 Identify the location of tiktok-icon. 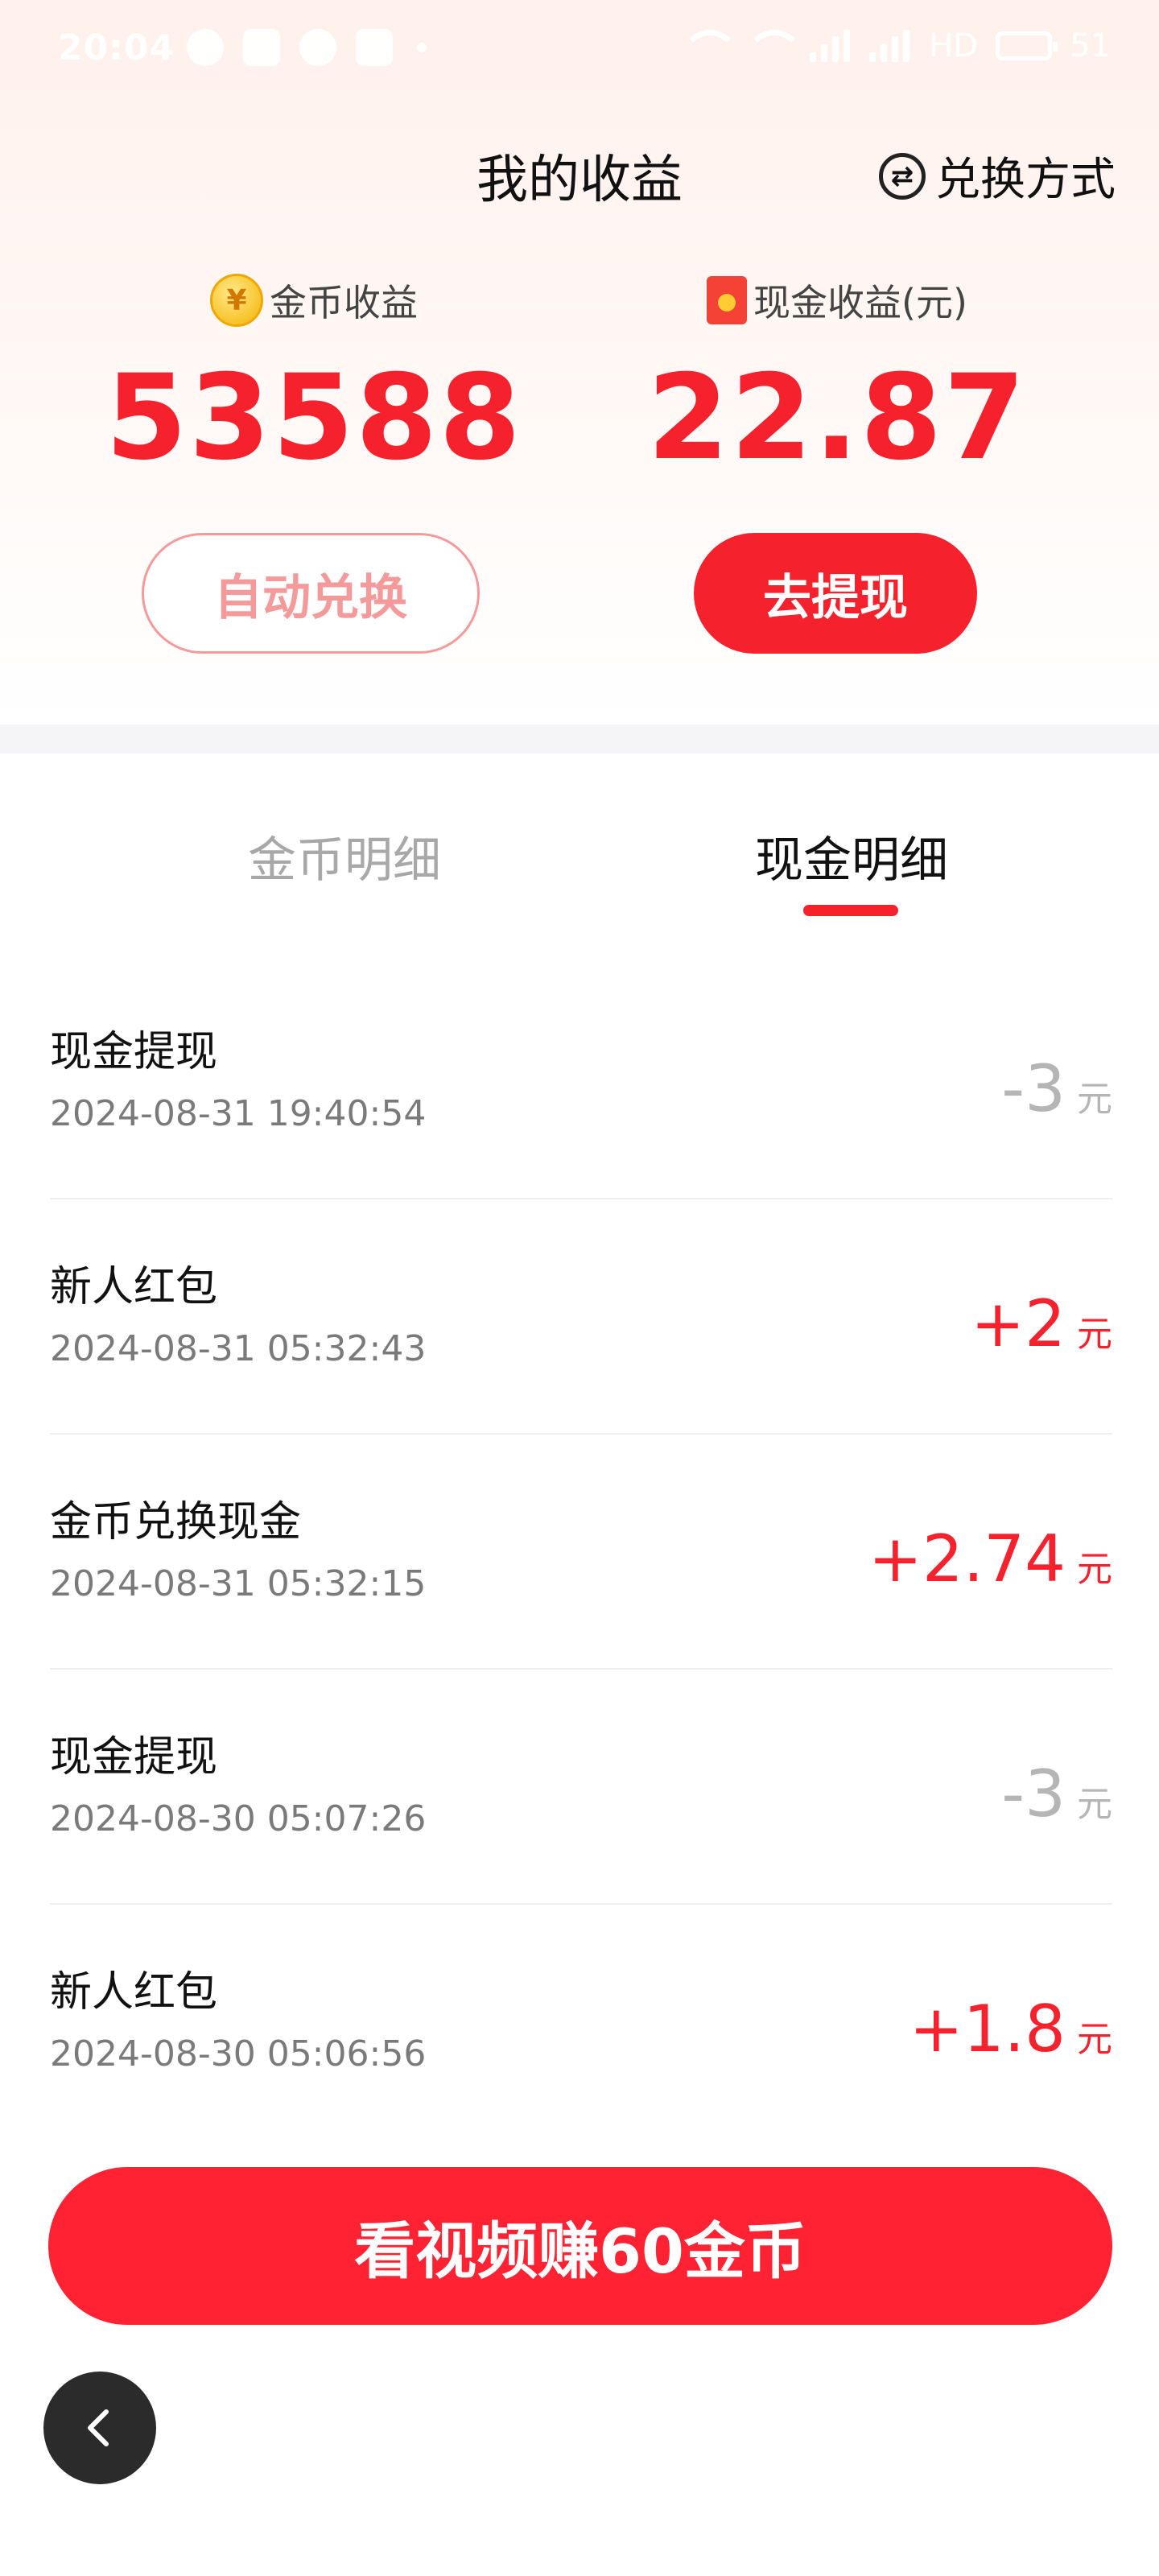
(374, 47).